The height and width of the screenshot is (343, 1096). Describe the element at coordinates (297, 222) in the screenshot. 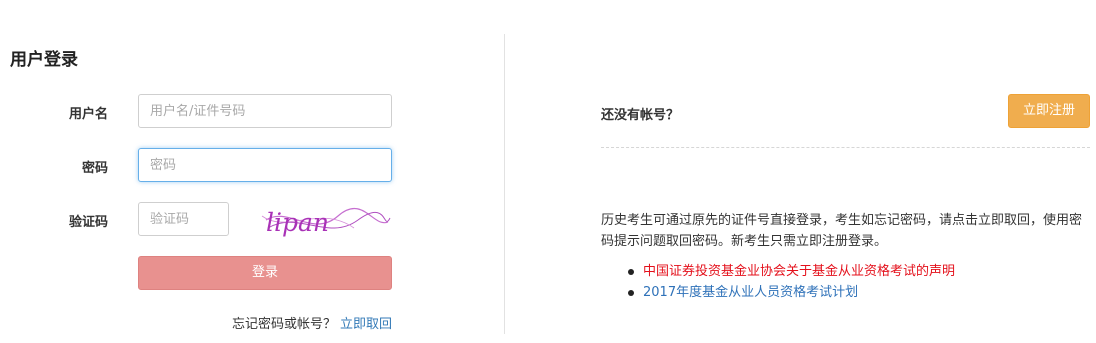

I see `captcha-text: lipan` at that location.